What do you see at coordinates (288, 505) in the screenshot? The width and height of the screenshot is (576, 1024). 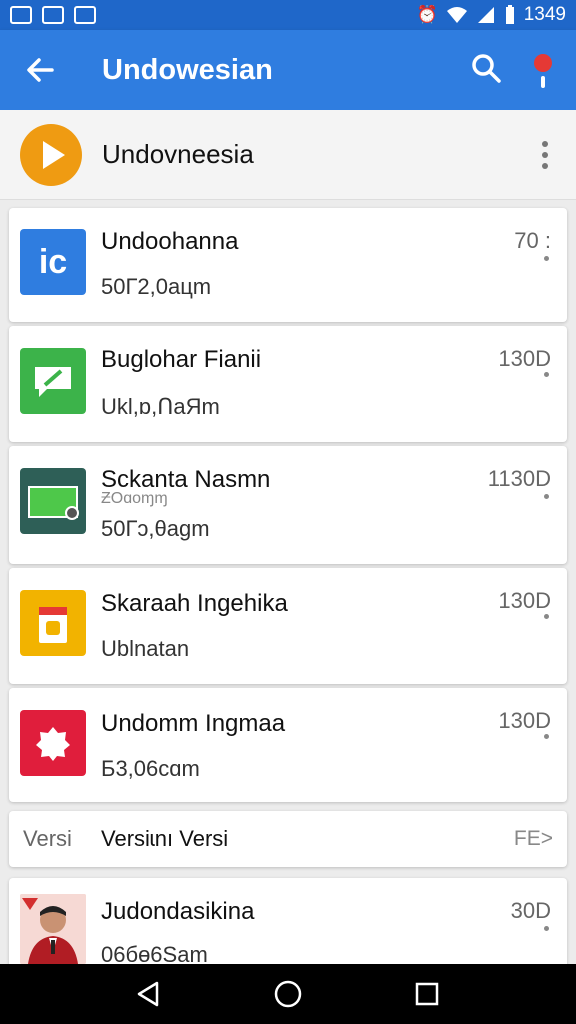 I see `list-item: Sckanta Nasmn ƵOɑoɱɱ 50Гɔ,θaɡm 1130D` at bounding box center [288, 505].